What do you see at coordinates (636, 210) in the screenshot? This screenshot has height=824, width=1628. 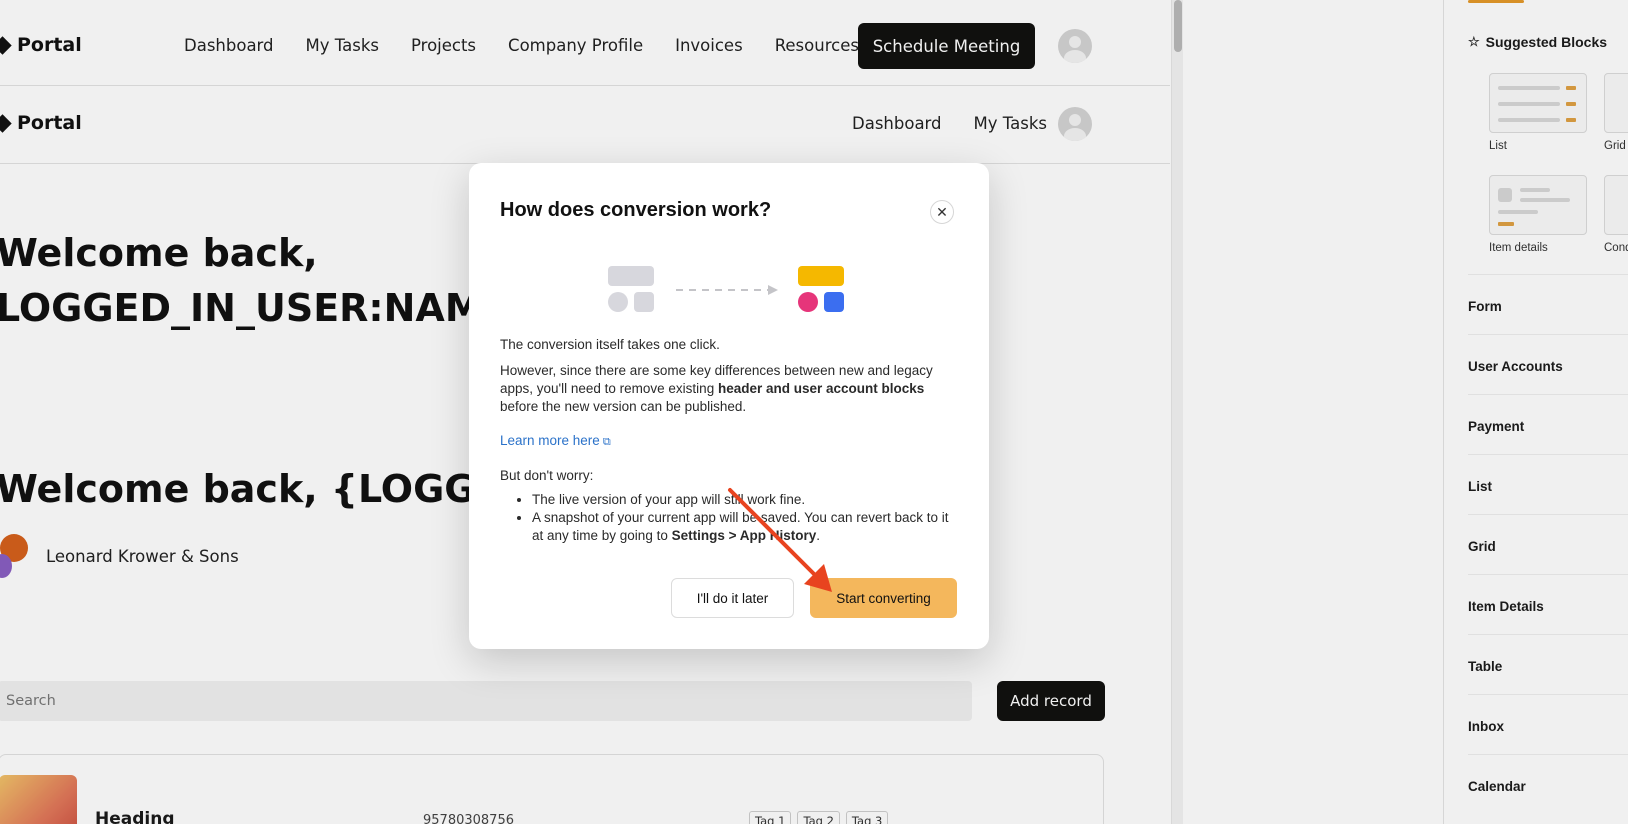 I see `dialog-title: How does conversion work?` at bounding box center [636, 210].